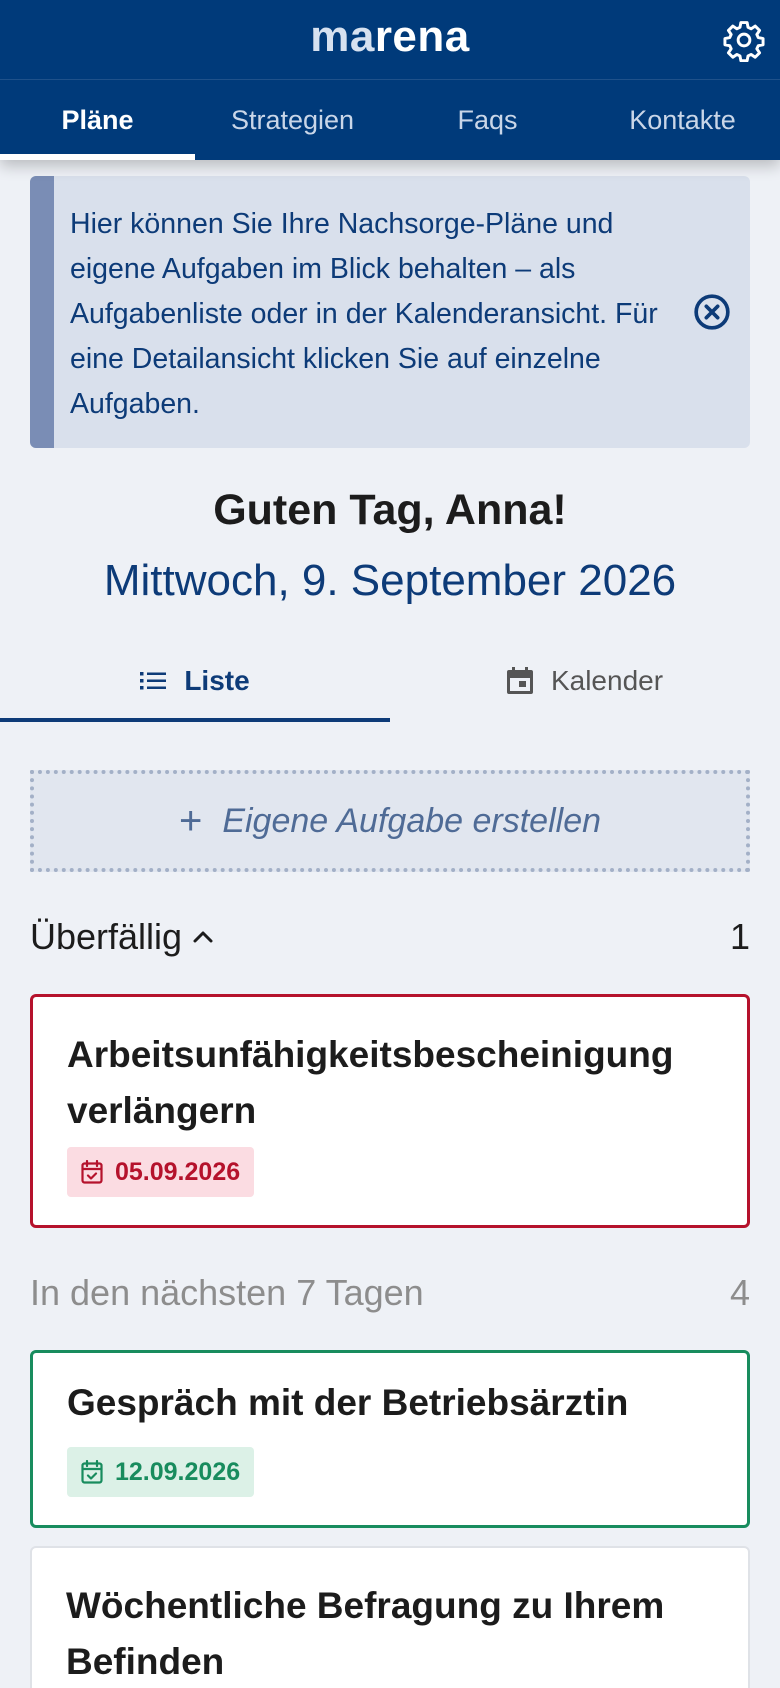 The image size is (780, 1688). I want to click on app-header: marena Pläne Strategien Faqs Kontakte, so click(390, 80).